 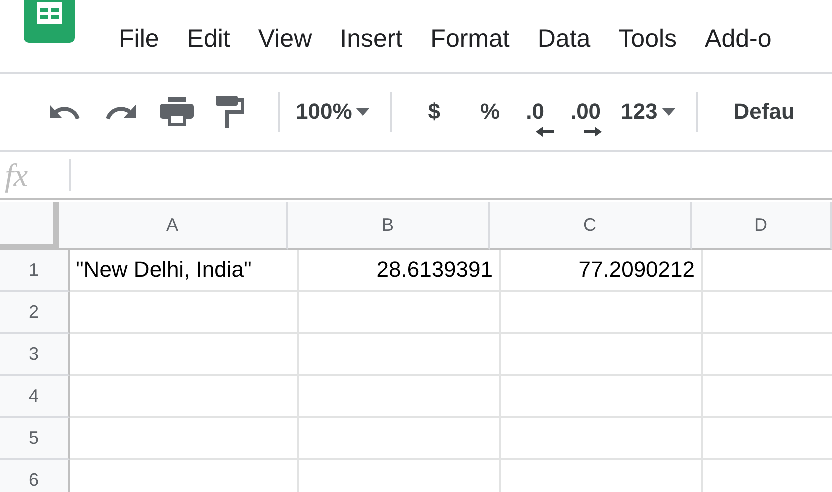 What do you see at coordinates (389, 226) in the screenshot?
I see `column-header: B` at bounding box center [389, 226].